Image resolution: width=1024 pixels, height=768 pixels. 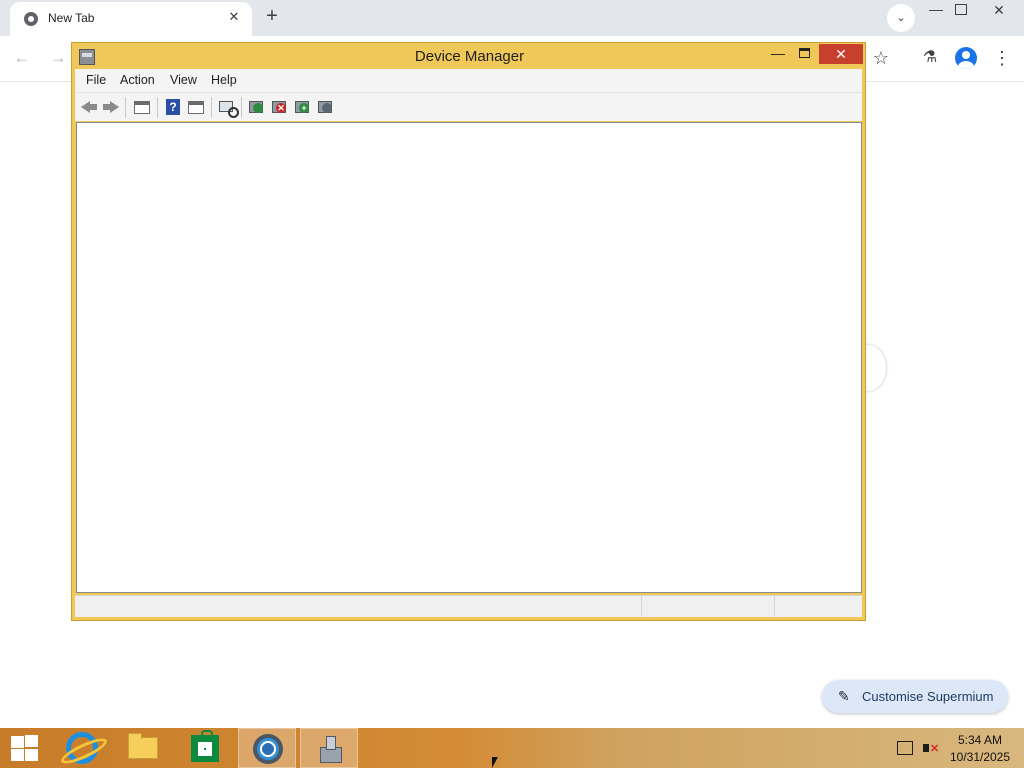 I want to click on menu-view: View, so click(x=183, y=80).